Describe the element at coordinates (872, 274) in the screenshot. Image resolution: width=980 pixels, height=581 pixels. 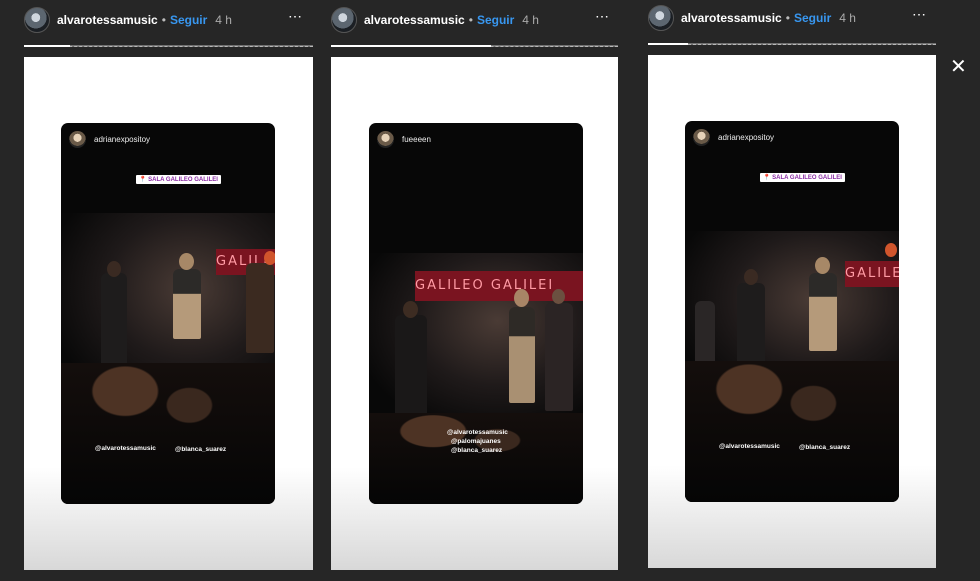
I see `stage-banner: GALILEO` at that location.